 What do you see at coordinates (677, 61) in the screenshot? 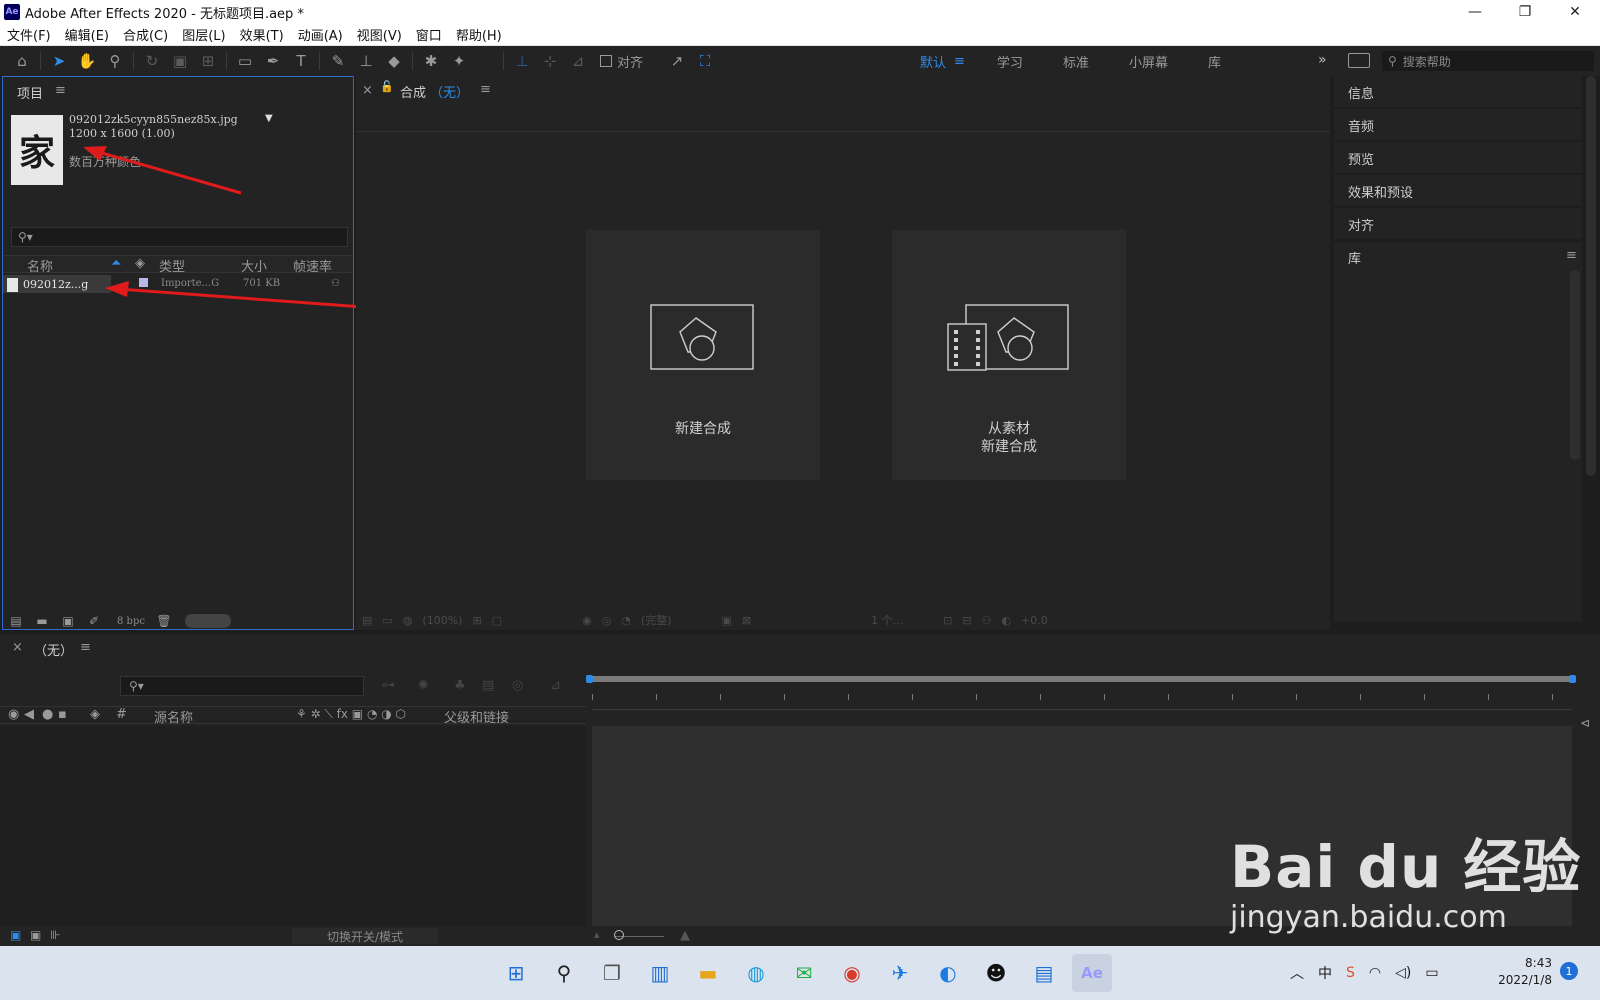
I see `snap-icon: ↗` at bounding box center [677, 61].